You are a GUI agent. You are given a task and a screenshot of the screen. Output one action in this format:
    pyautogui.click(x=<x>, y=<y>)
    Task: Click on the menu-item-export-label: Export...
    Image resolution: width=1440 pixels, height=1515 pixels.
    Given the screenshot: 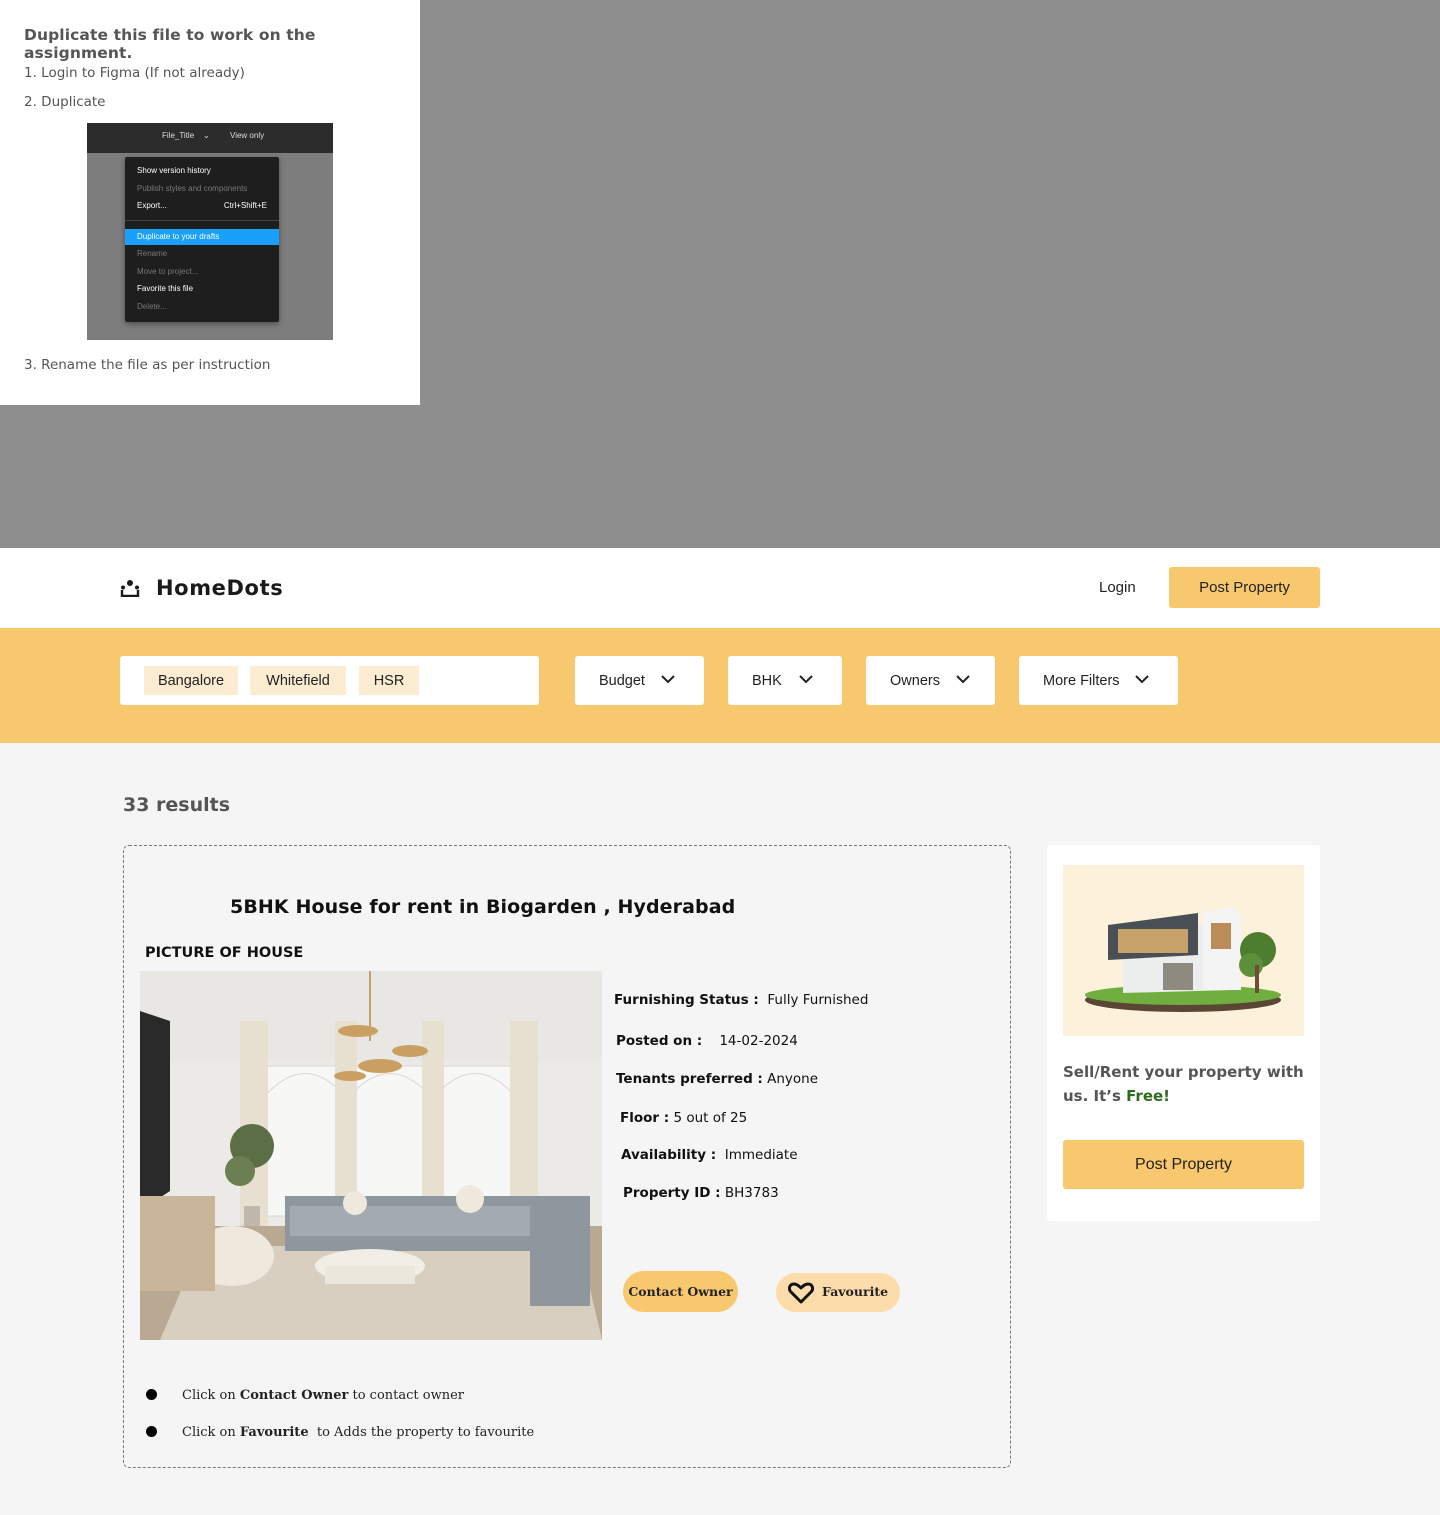 What is the action you would take?
    pyautogui.click(x=152, y=205)
    